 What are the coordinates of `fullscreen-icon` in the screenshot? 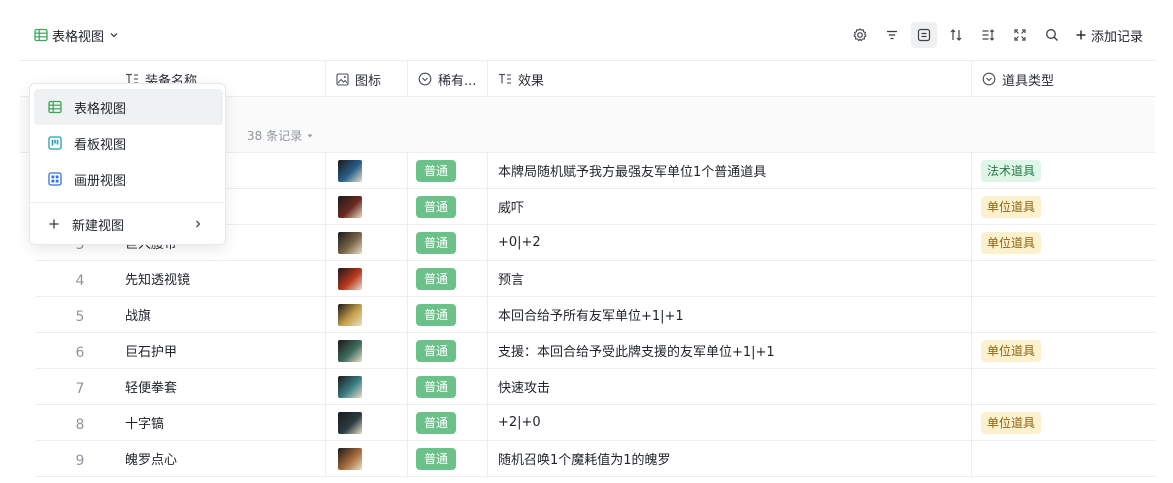 It's located at (1020, 35).